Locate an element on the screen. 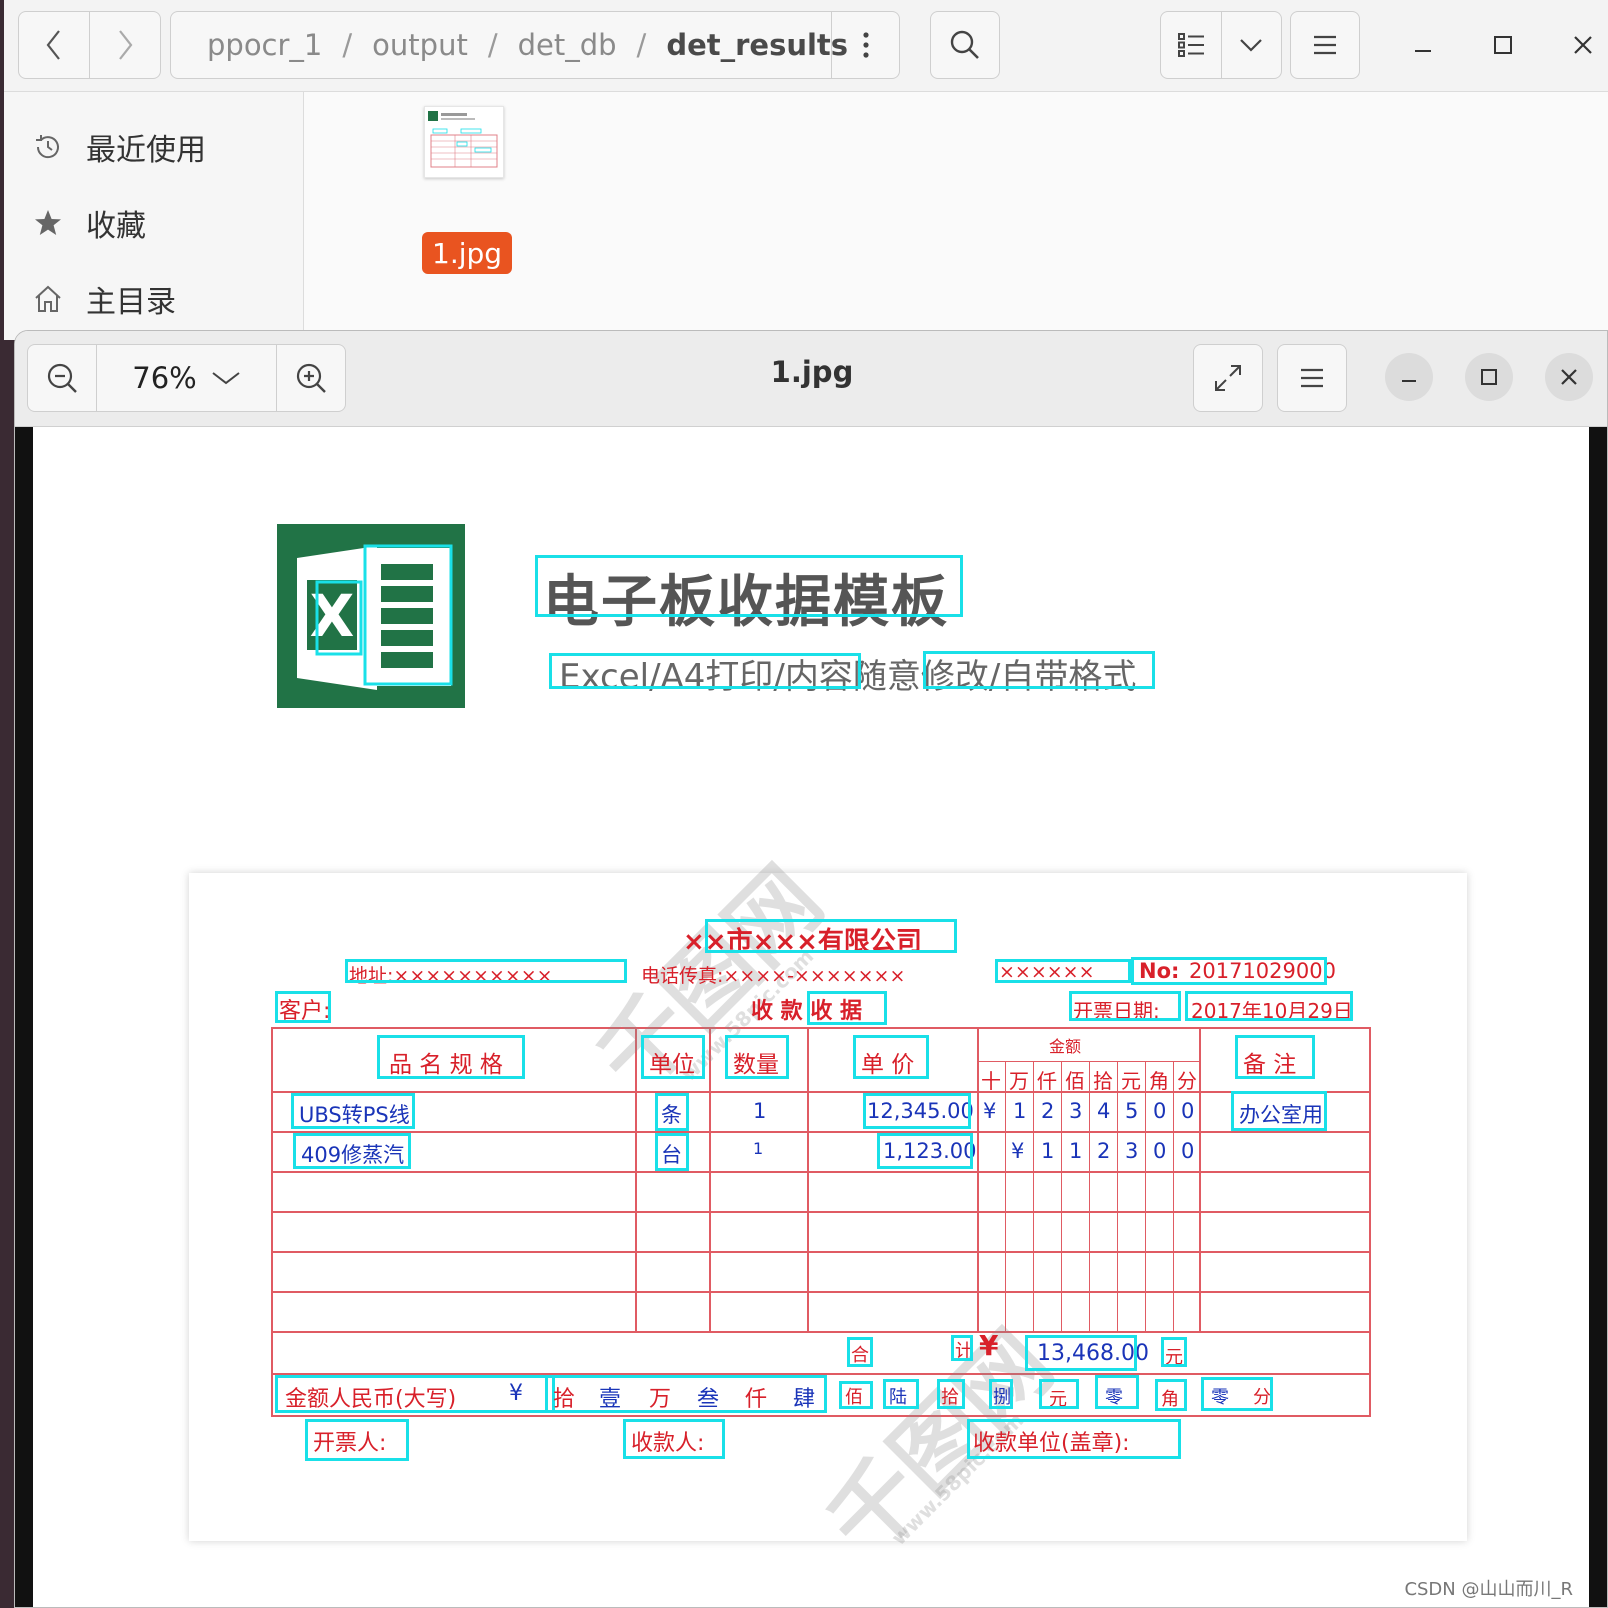 The image size is (1608, 1608). breadcrumb-current: det_results is located at coordinates (757, 45).